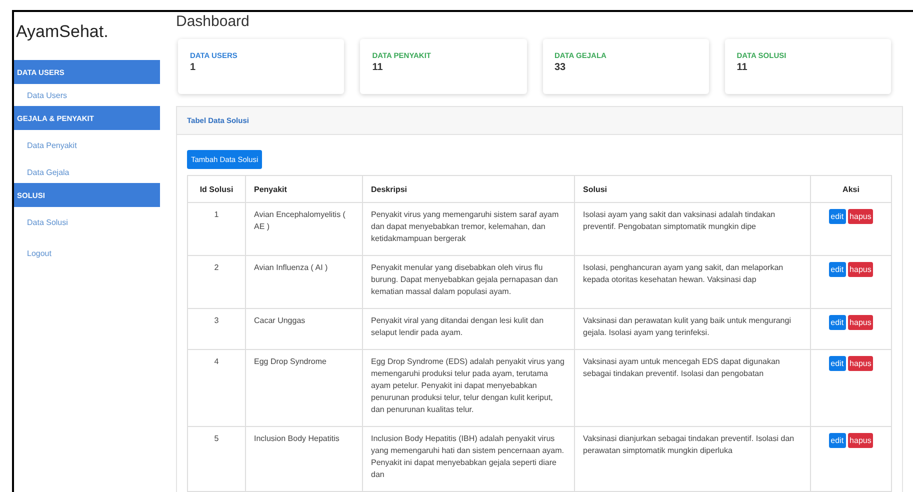  I want to click on brand-title: AyamSehat., so click(62, 32).